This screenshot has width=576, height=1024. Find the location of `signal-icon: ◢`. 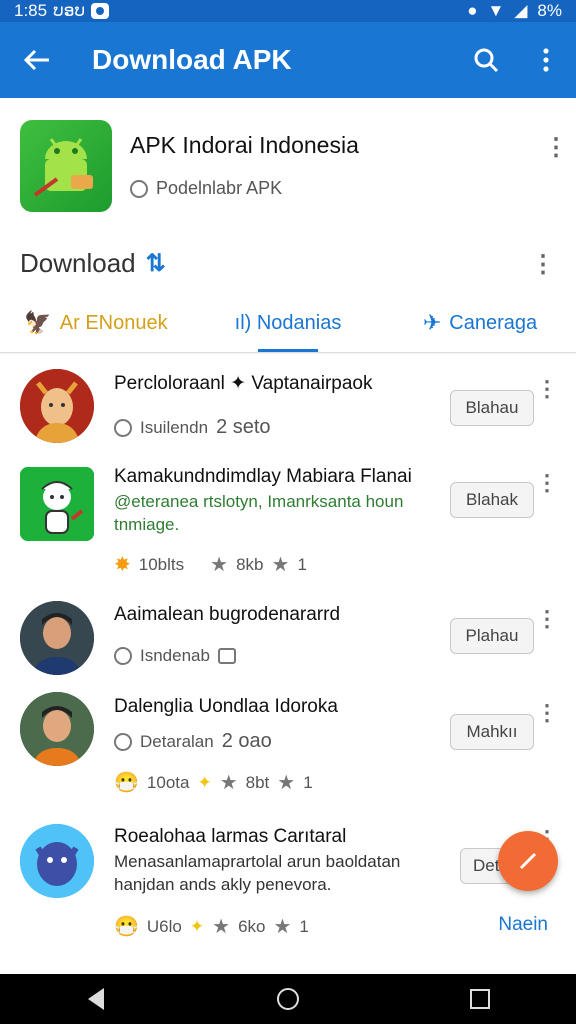

signal-icon: ◢ is located at coordinates (521, 10).